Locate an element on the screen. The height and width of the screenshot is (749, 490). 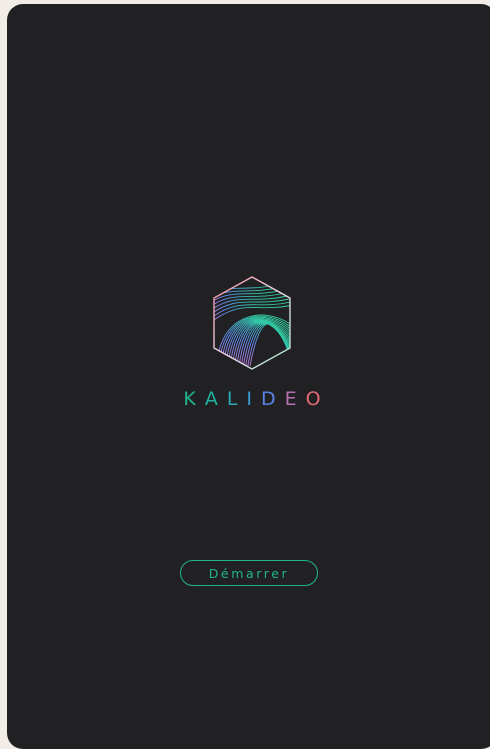
brand-letter: I is located at coordinates (254, 399).